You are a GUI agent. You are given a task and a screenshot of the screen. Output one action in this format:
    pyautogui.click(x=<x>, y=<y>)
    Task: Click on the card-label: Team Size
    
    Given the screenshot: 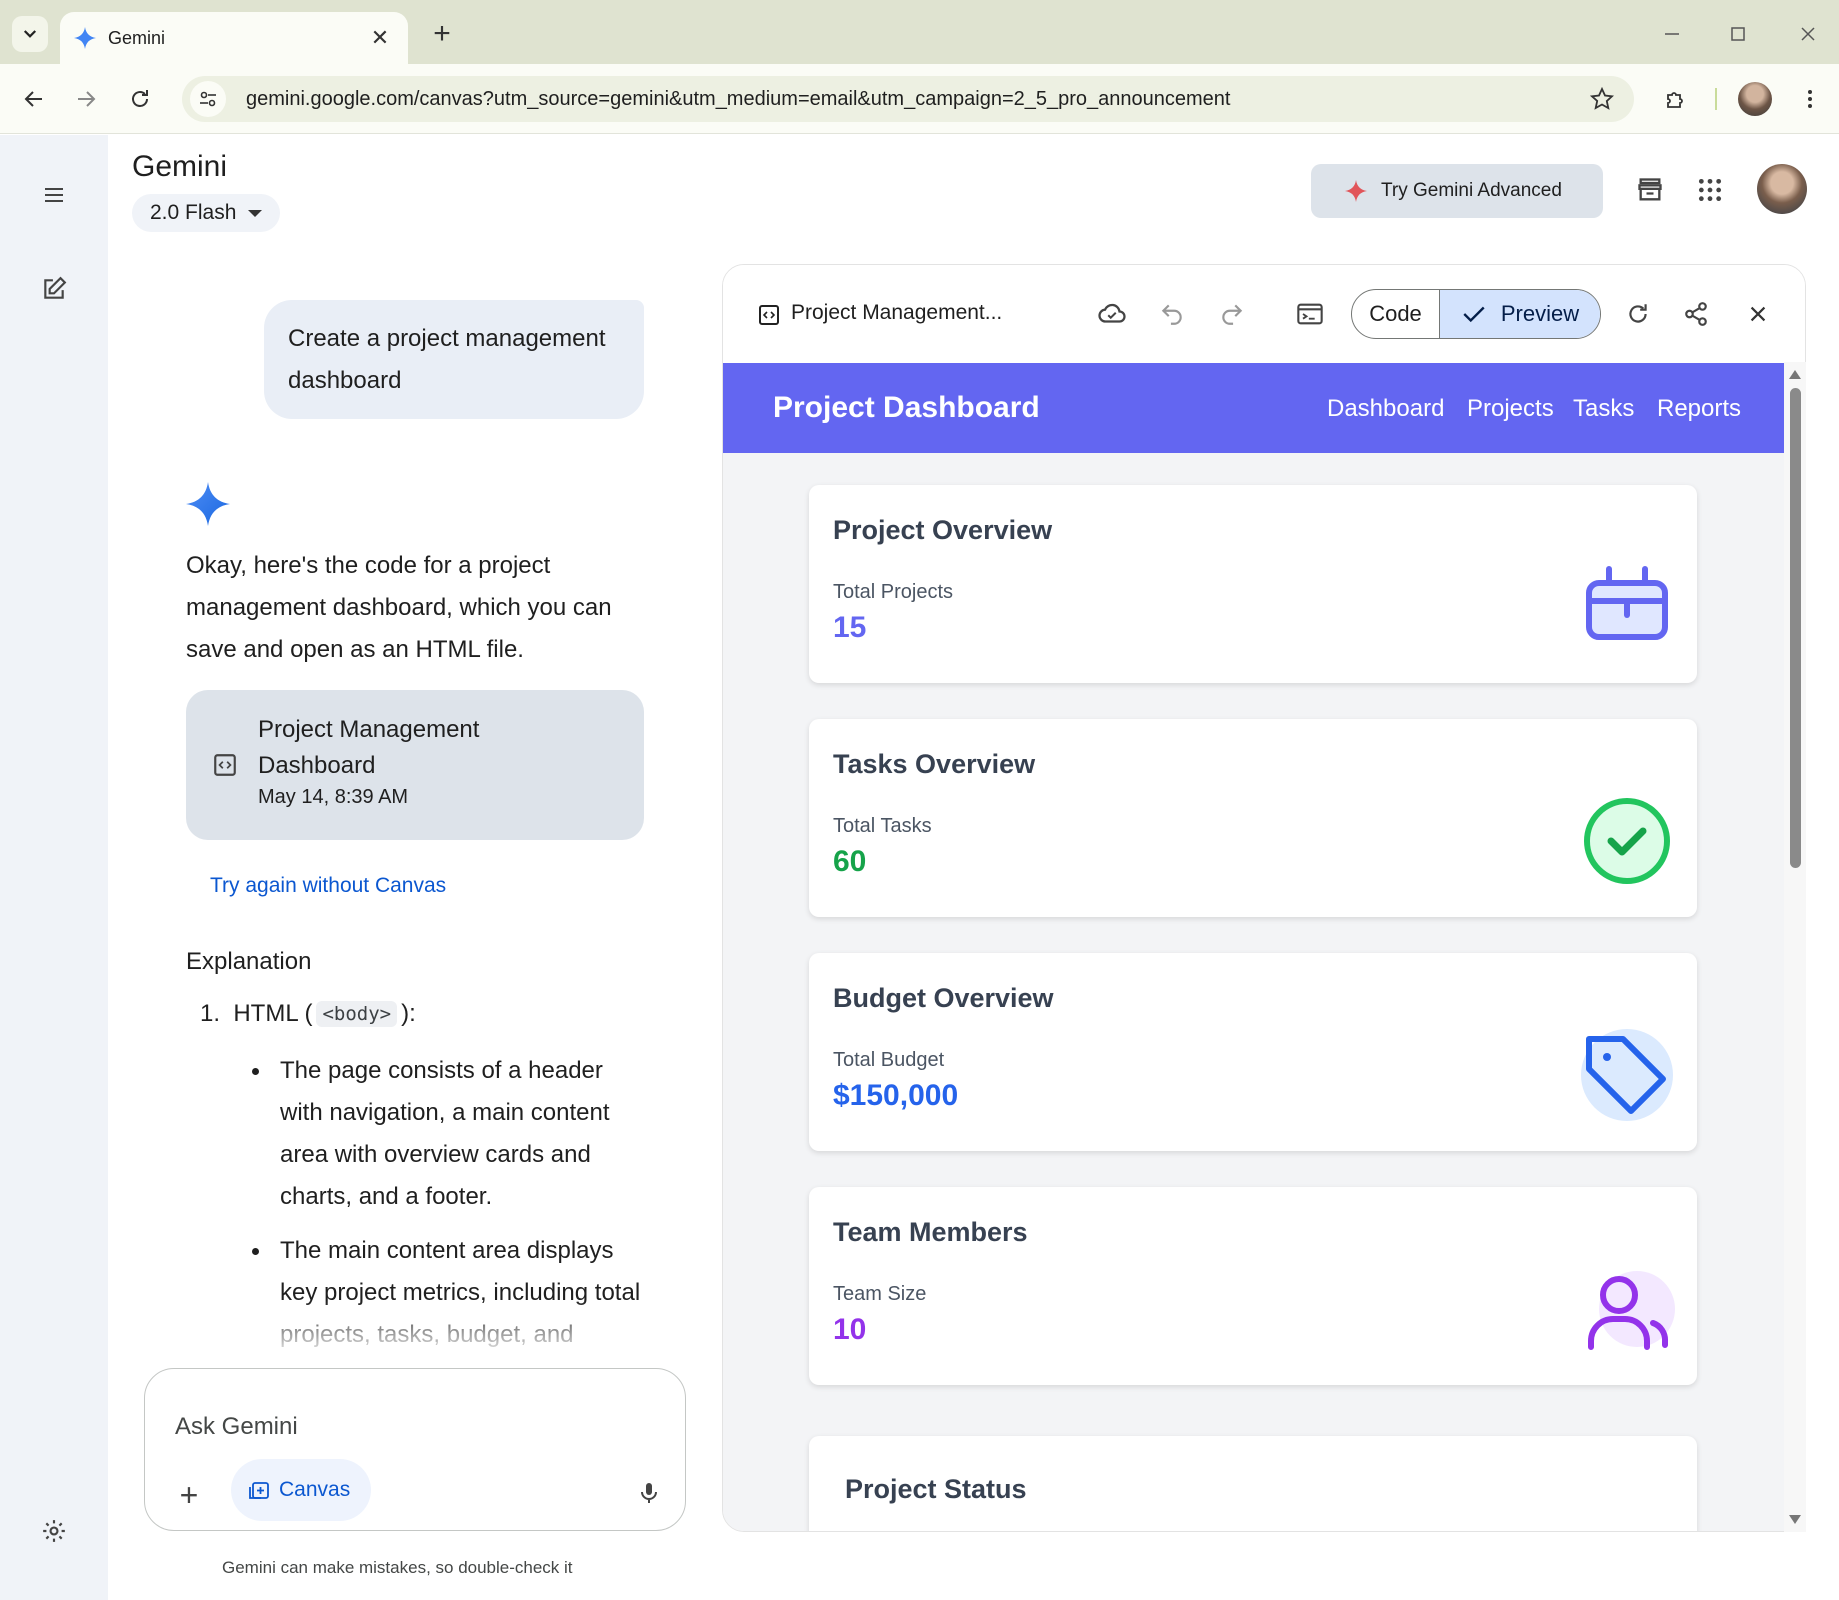 What is the action you would take?
    pyautogui.click(x=880, y=1294)
    